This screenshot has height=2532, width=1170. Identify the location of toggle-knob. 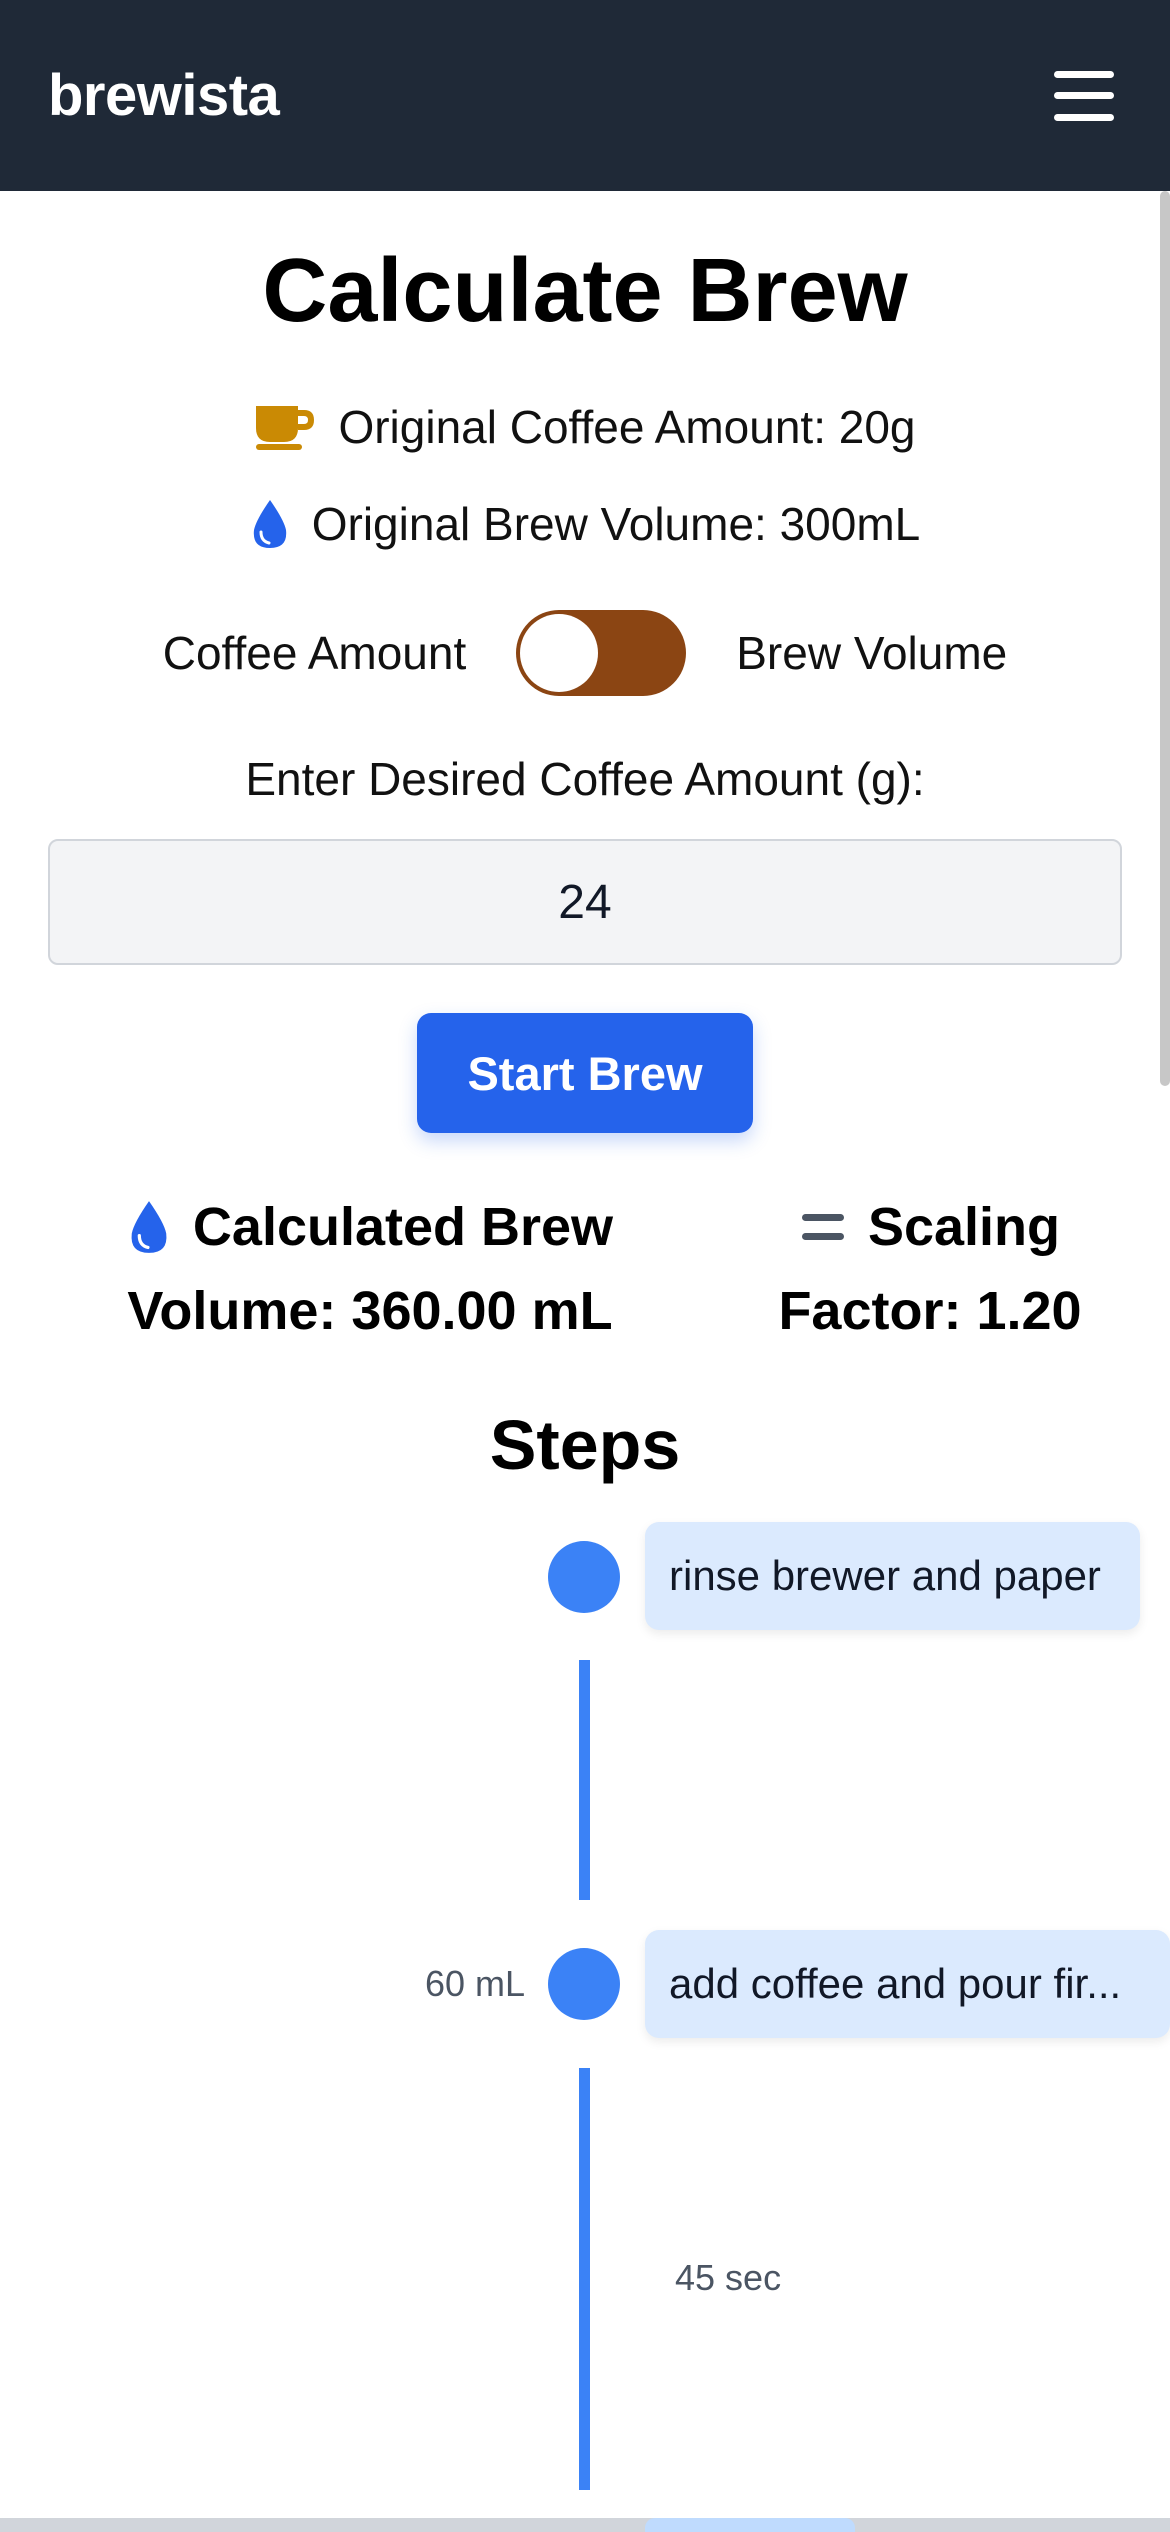
(559, 653).